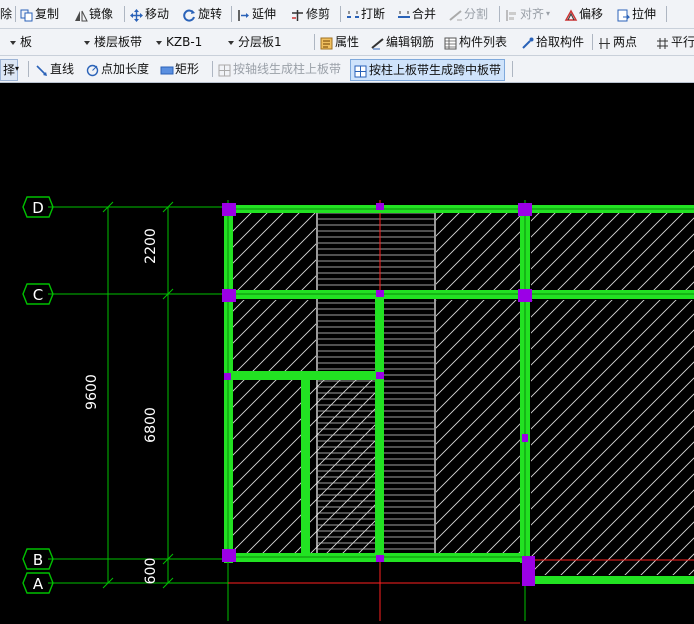 Image resolution: width=694 pixels, height=624 pixels. What do you see at coordinates (38, 395) in the screenshot?
I see `axis-bubbles` at bounding box center [38, 395].